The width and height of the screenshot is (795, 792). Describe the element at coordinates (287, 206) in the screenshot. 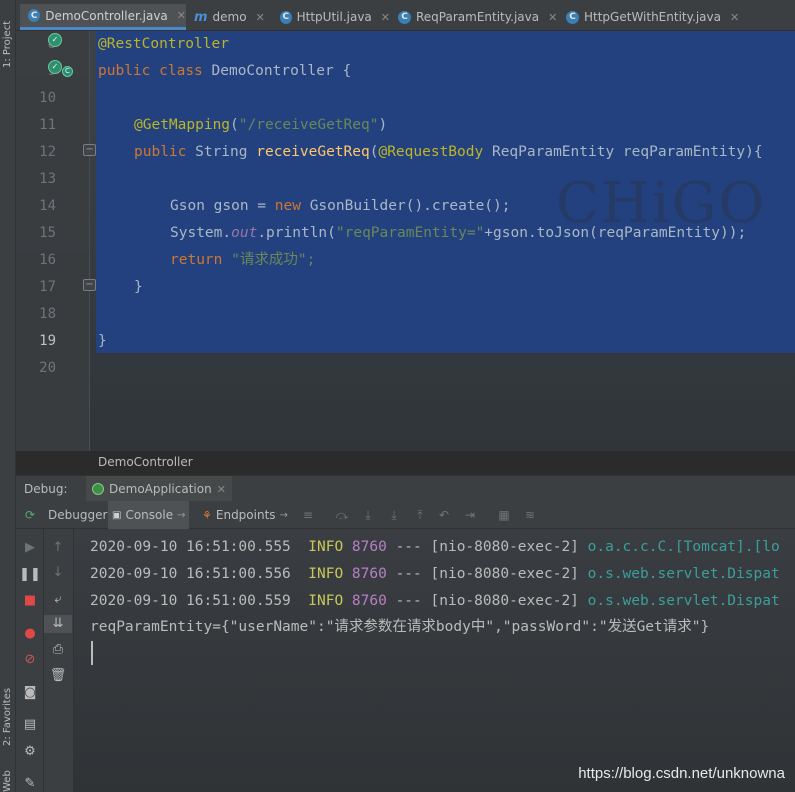

I see `keyword-token: new` at that location.